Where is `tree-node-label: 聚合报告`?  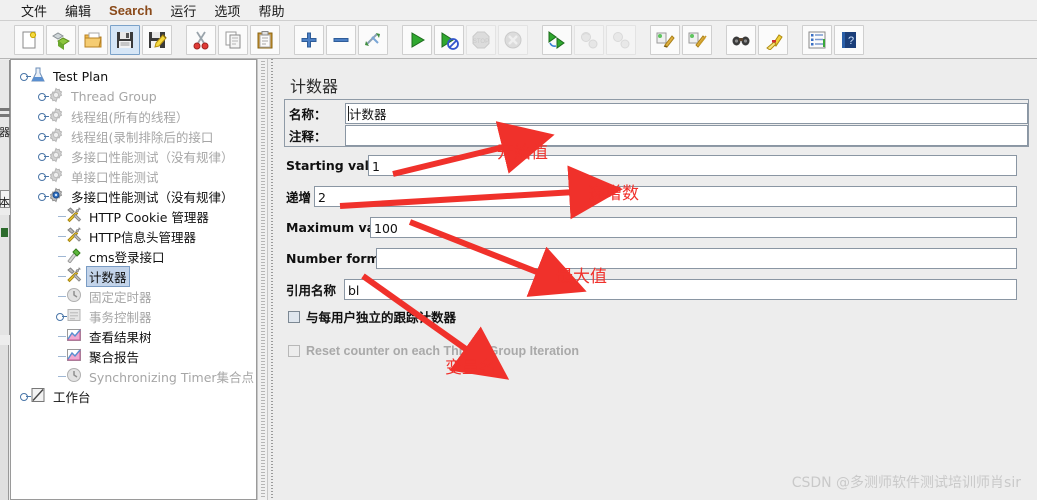 tree-node-label: 聚合报告 is located at coordinates (114, 357).